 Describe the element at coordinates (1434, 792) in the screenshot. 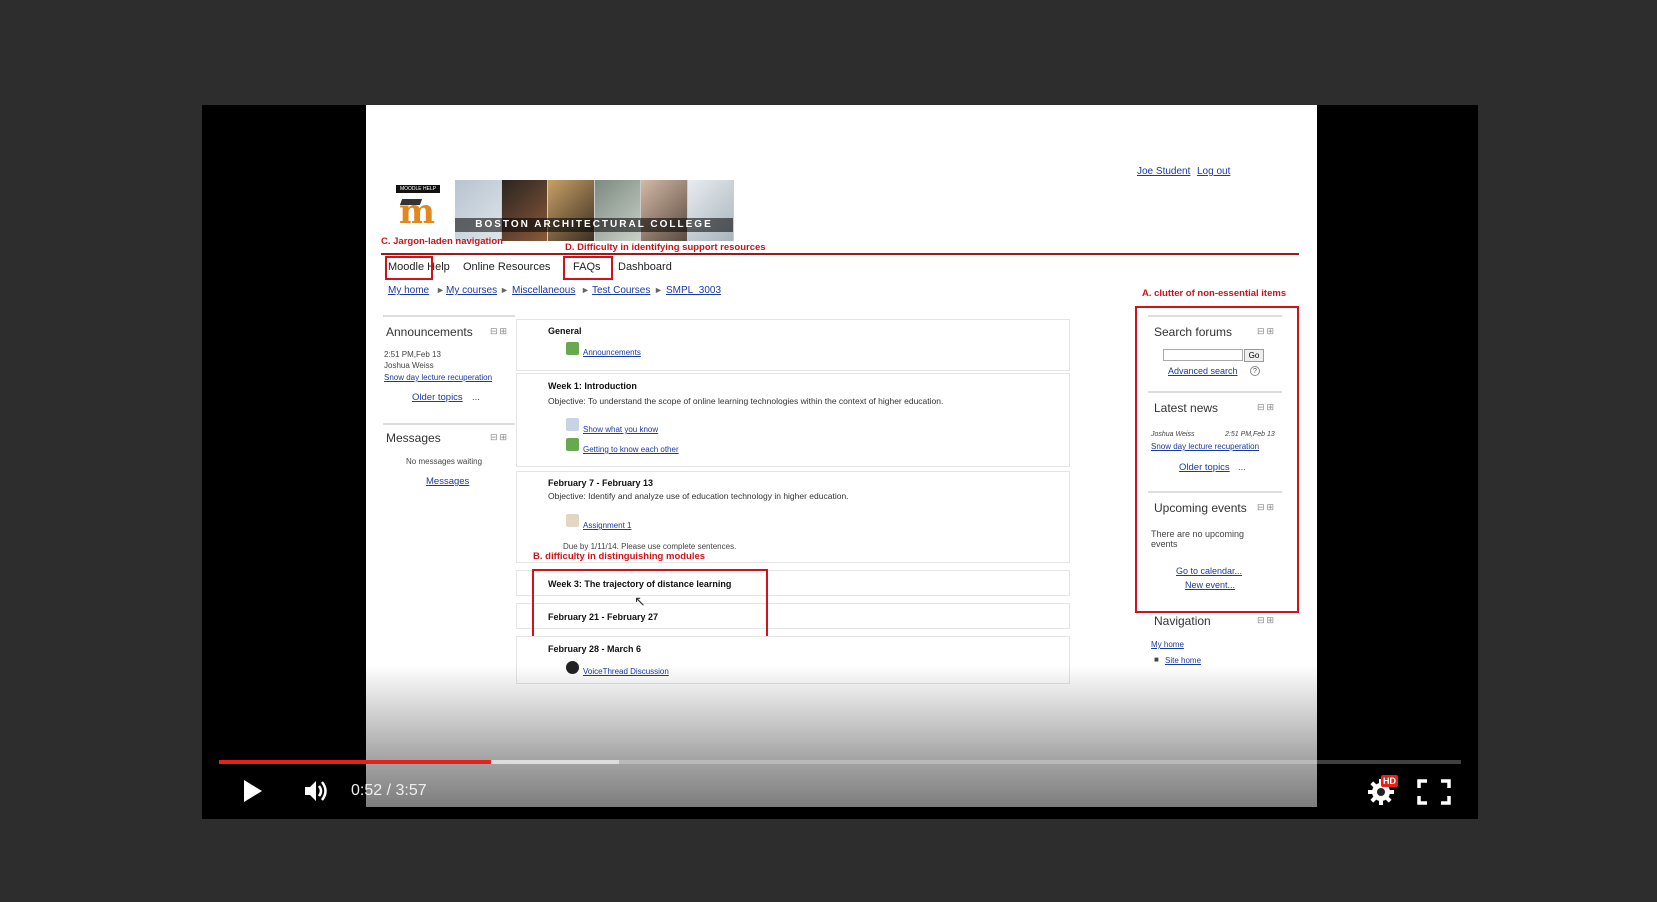

I see `fullscreen-icon` at that location.